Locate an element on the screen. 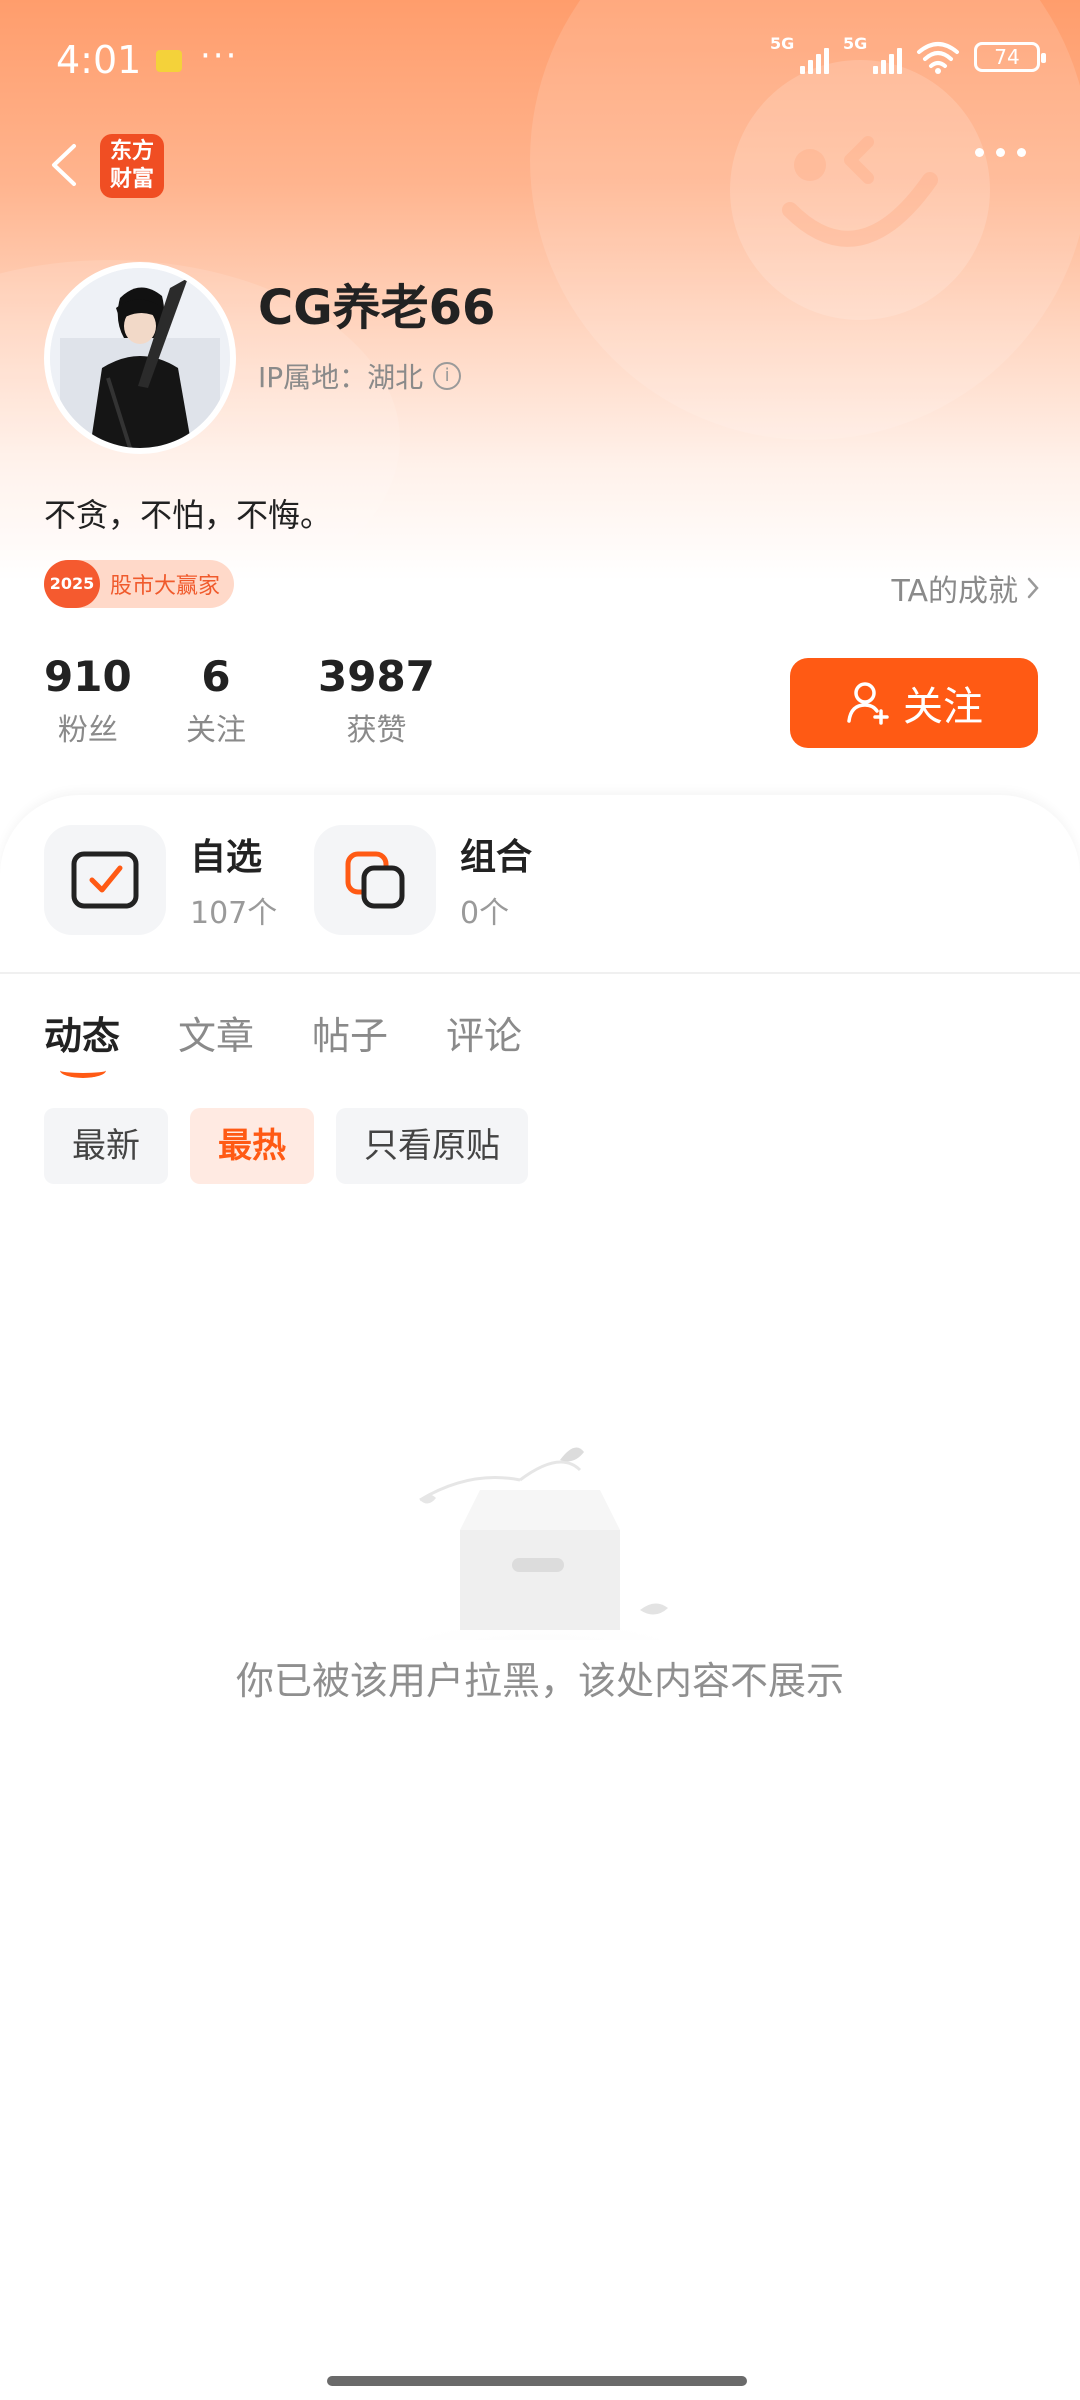 This screenshot has height=2400, width=1080. achievements-link: TA的成就 is located at coordinates (965, 588).